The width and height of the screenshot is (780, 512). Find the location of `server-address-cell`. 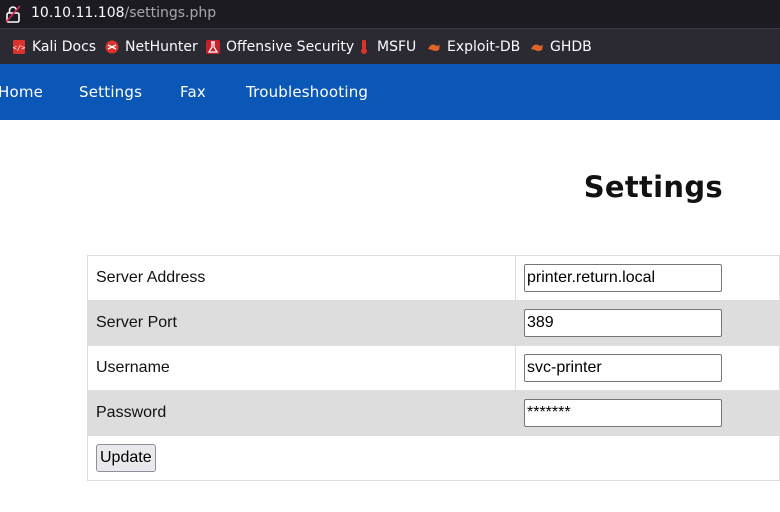

server-address-cell is located at coordinates (647, 278).